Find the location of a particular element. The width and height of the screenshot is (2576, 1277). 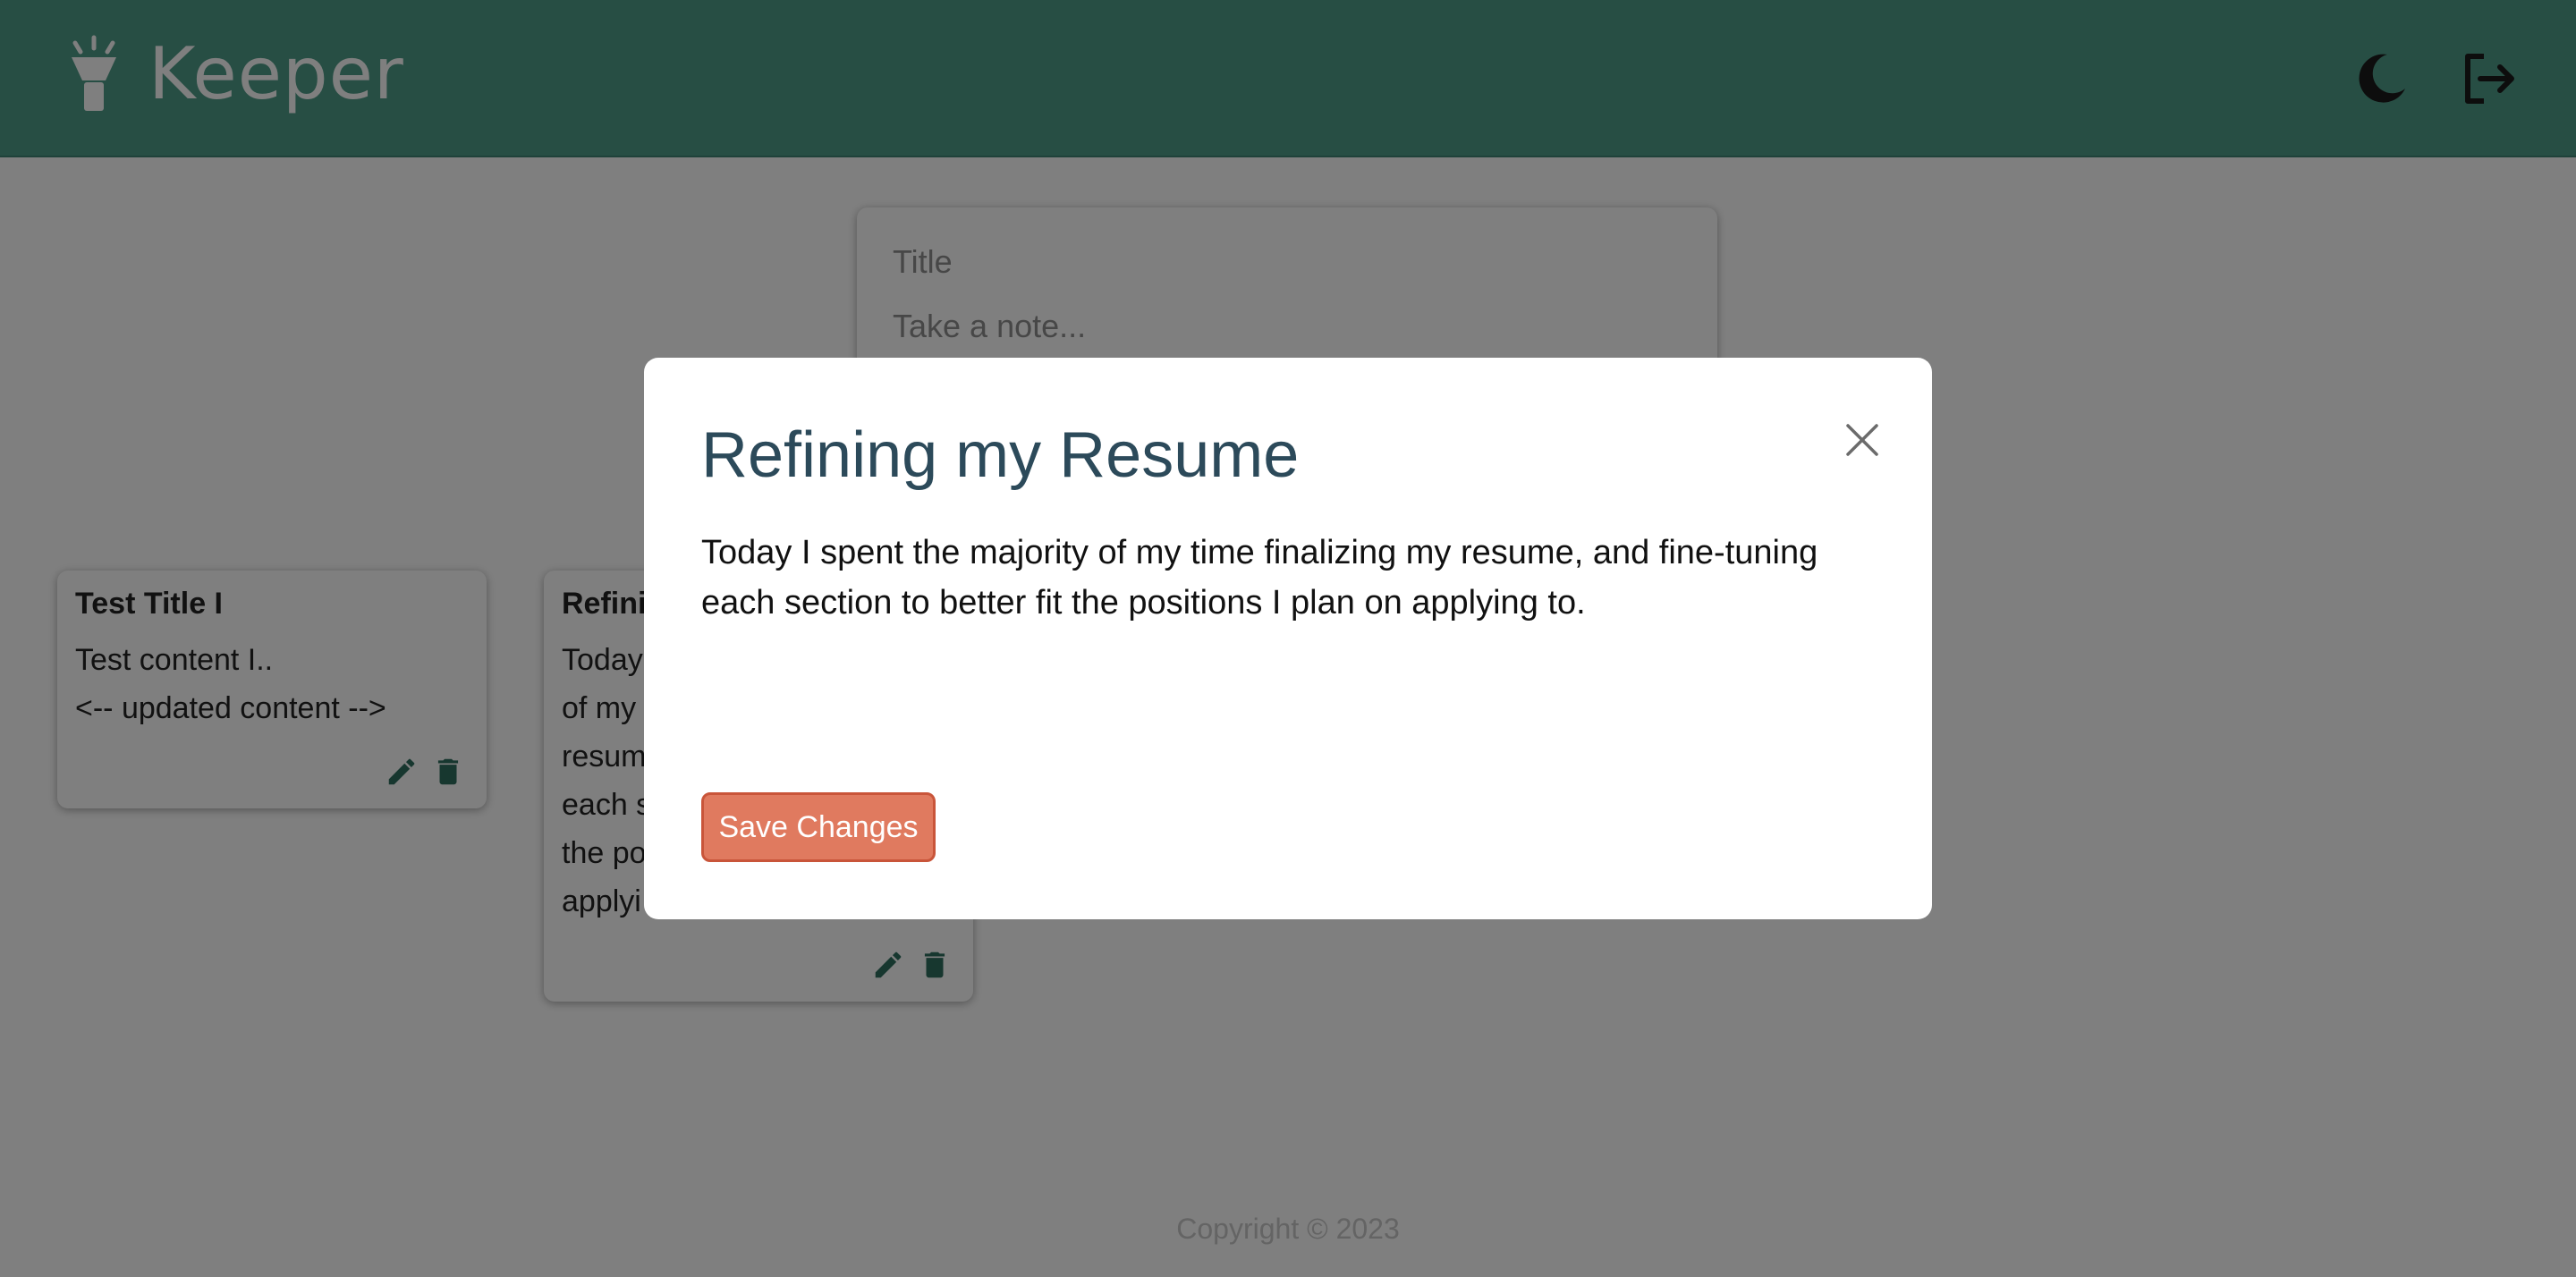

close-icon is located at coordinates (1862, 440).